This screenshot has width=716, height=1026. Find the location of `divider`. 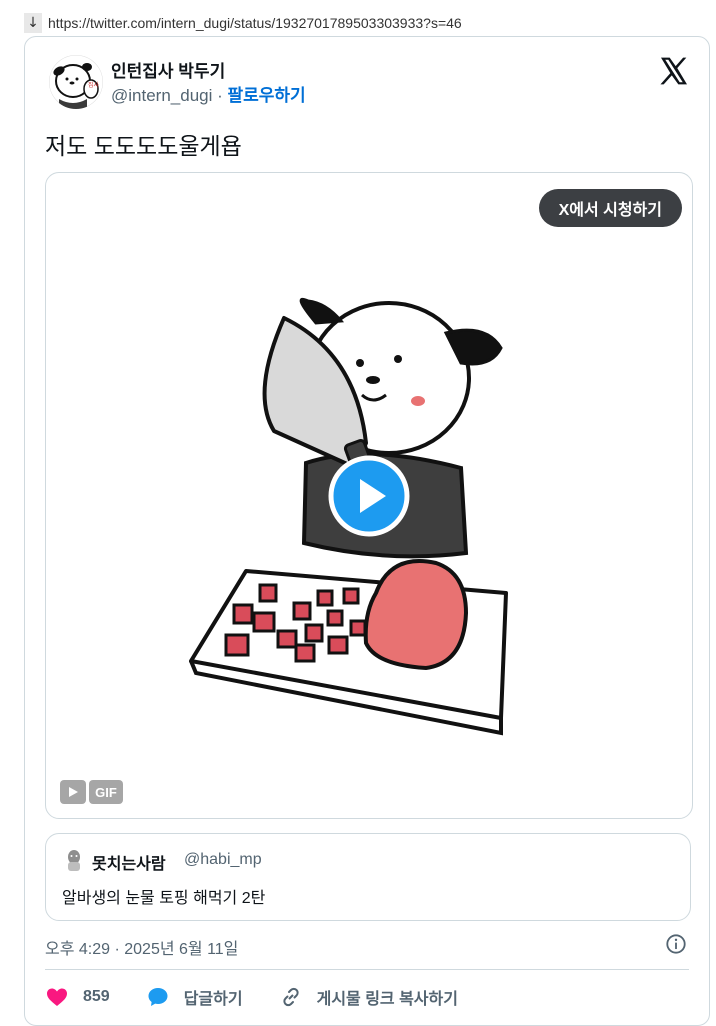

divider is located at coordinates (367, 969).